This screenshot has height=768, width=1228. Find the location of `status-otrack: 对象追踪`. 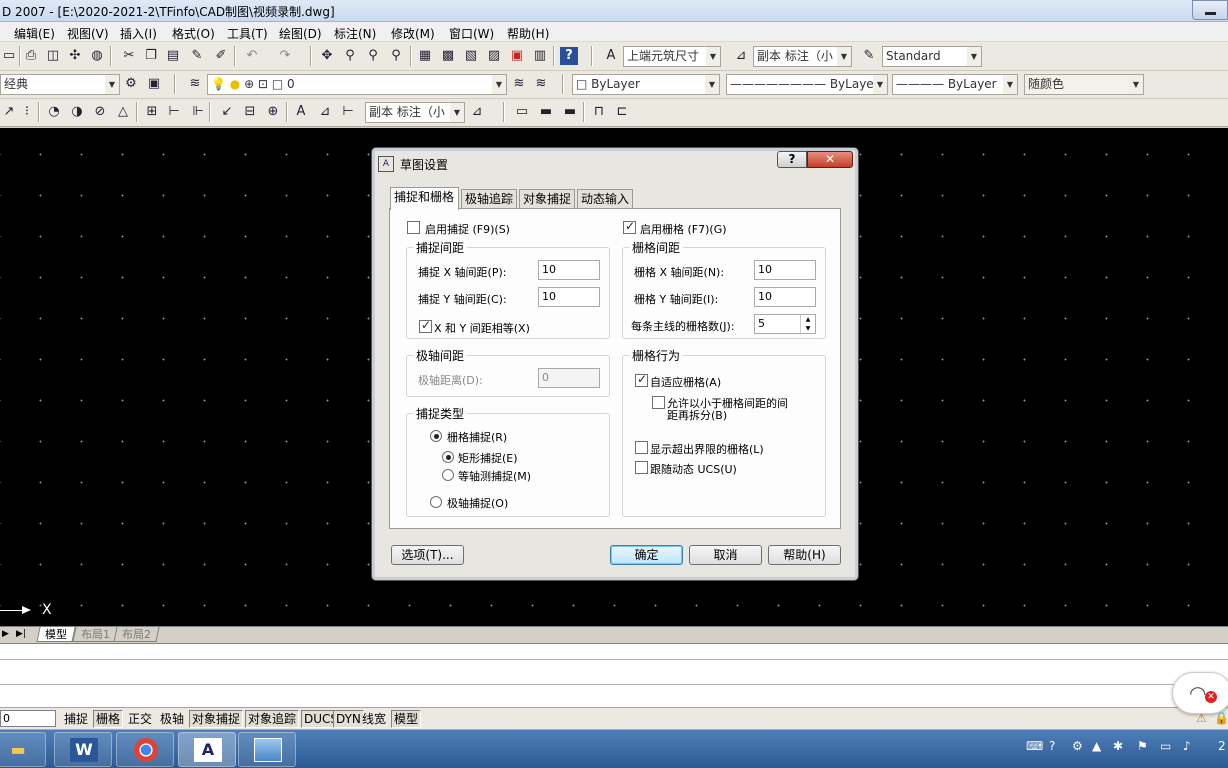

status-otrack: 对象追踪 is located at coordinates (272, 719).